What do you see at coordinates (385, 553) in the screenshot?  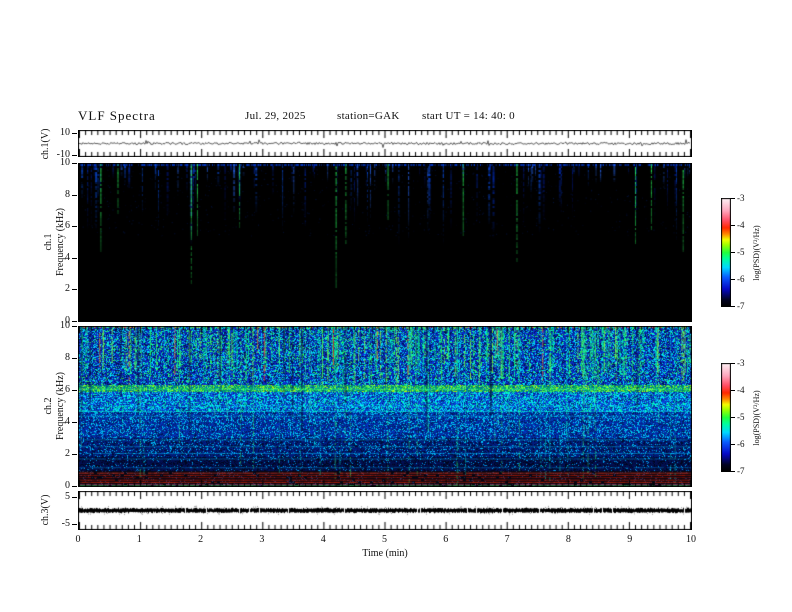 I see `x-axis-title: Time (min)` at bounding box center [385, 553].